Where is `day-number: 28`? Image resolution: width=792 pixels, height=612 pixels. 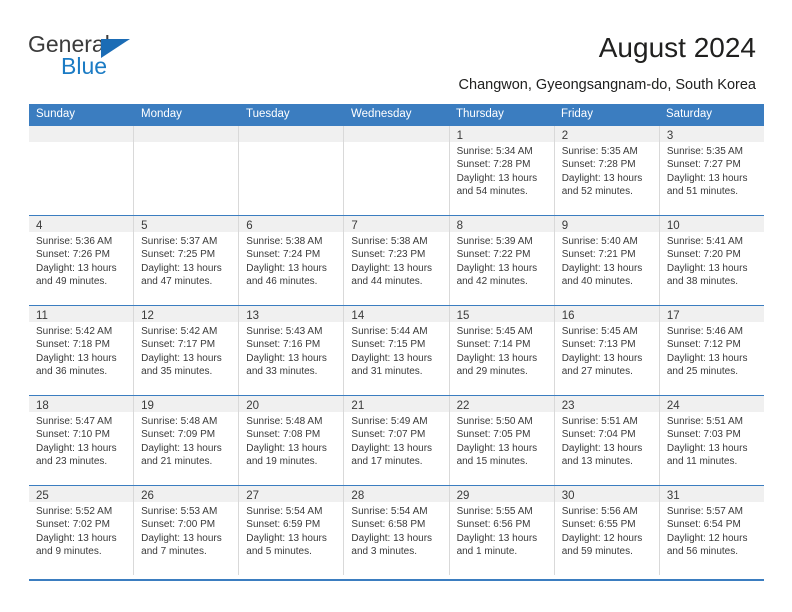 day-number: 28 is located at coordinates (358, 496).